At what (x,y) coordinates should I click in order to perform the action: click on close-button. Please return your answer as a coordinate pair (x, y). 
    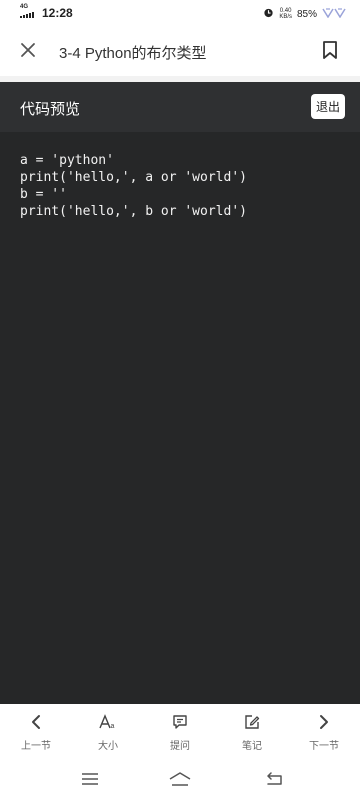
    Looking at the image, I should click on (28, 50).